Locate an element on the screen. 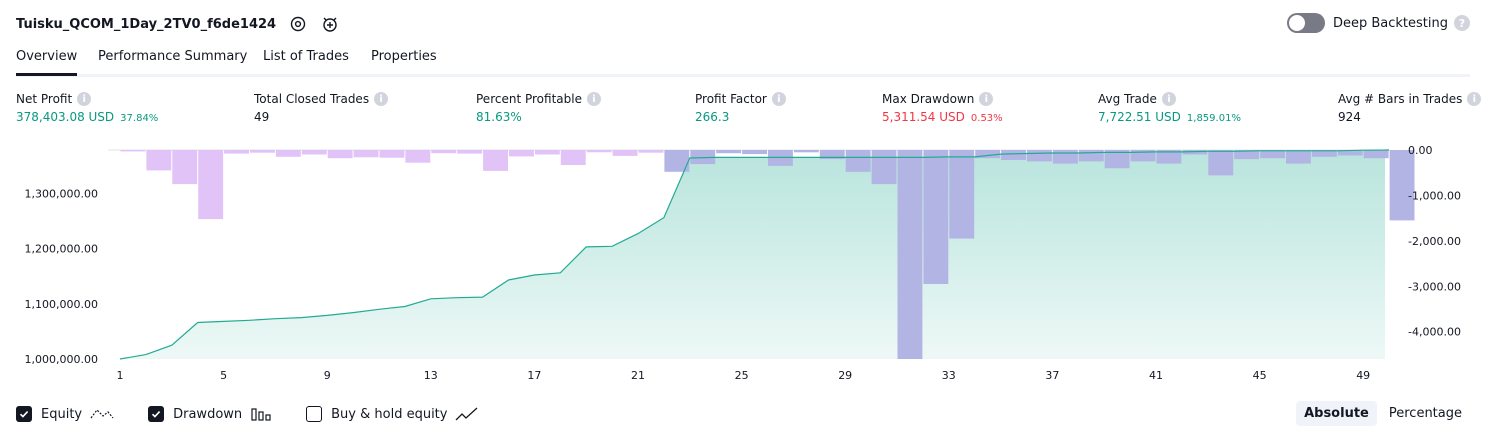  scale-mode-switch: Absolute Percentage is located at coordinates (1381, 413).